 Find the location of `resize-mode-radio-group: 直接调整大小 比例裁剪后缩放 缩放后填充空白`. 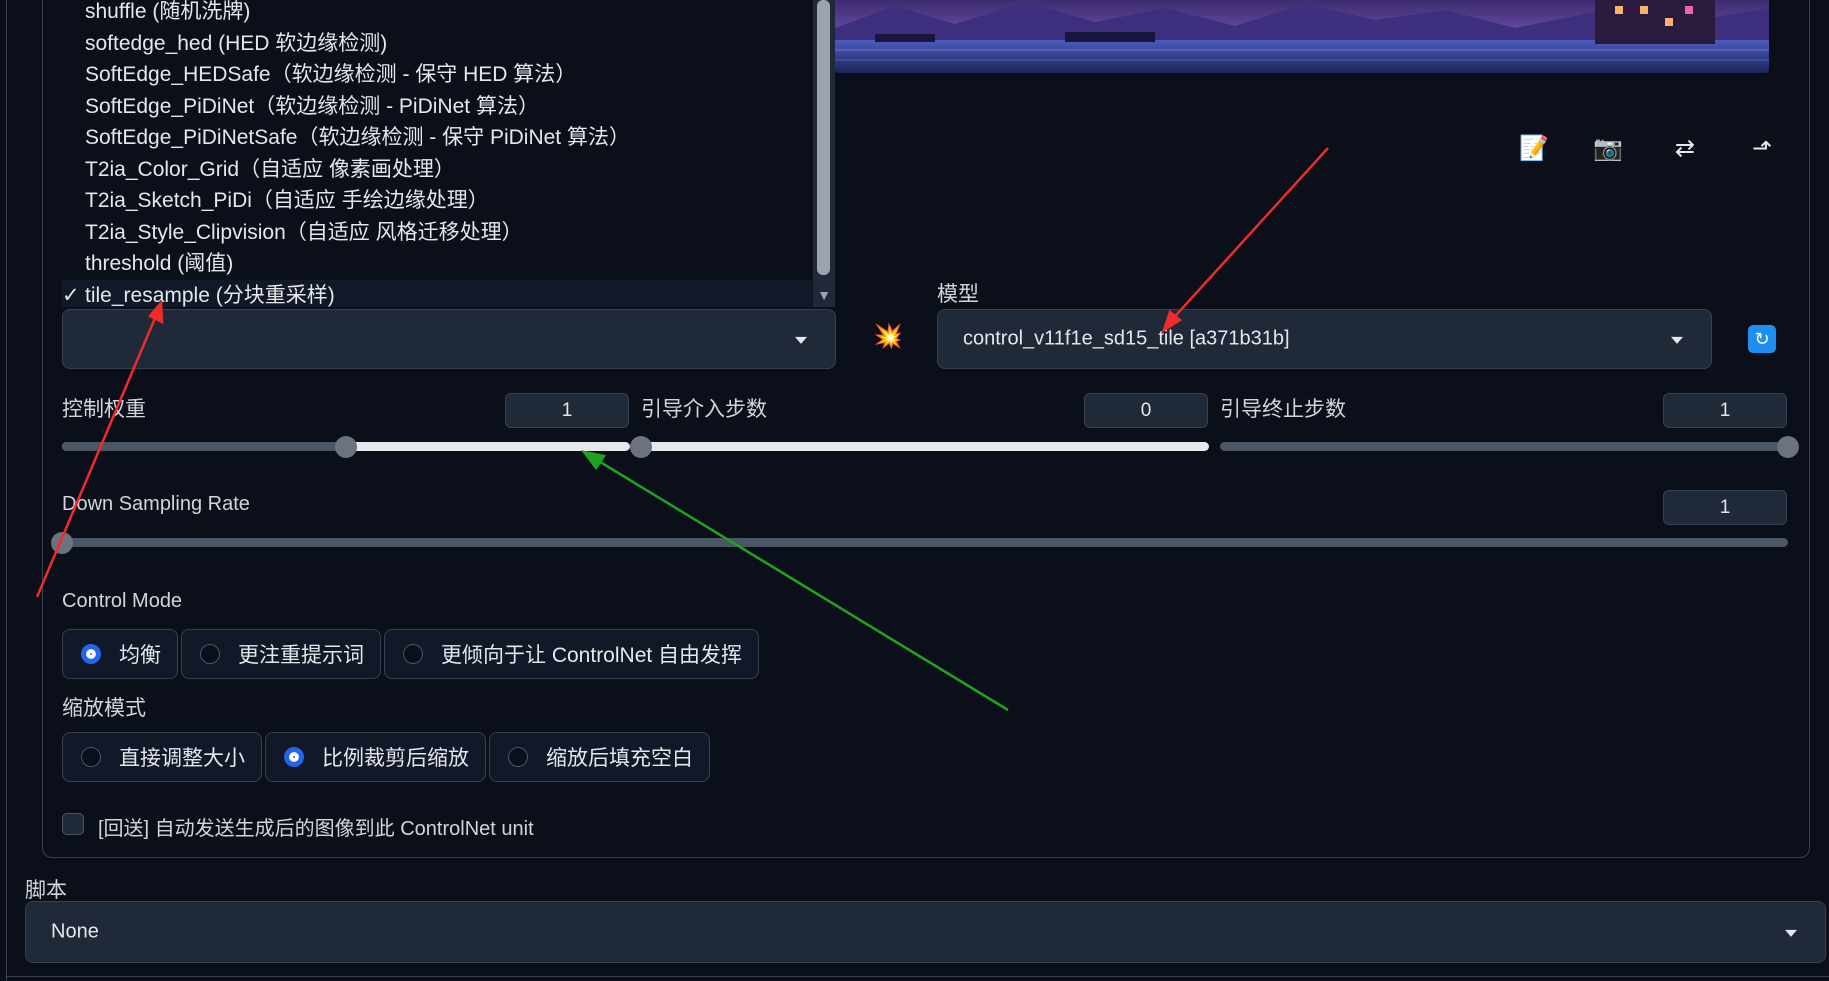

resize-mode-radio-group: 直接调整大小 比例裁剪后缩放 缩放后填充空白 is located at coordinates (387, 757).